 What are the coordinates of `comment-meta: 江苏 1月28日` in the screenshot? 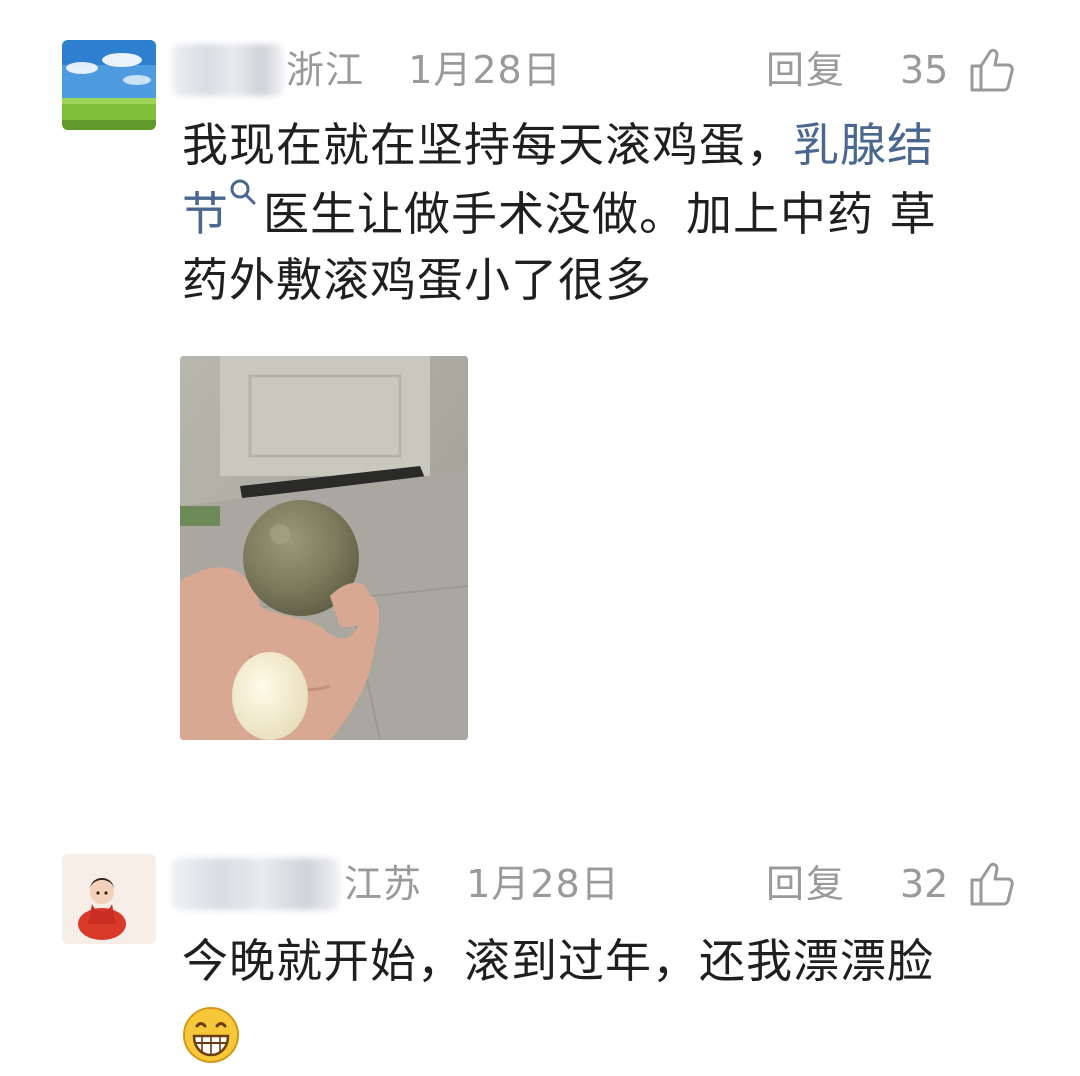 It's located at (482, 884).